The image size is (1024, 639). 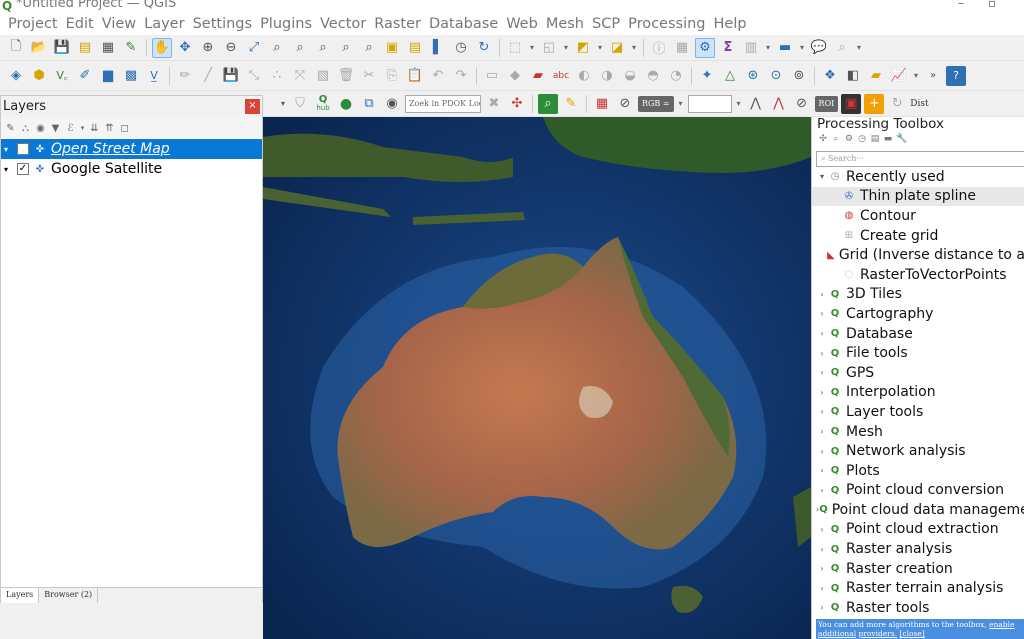 What do you see at coordinates (23, 169) in the screenshot?
I see `layer-visibility-checkbox: ✓` at bounding box center [23, 169].